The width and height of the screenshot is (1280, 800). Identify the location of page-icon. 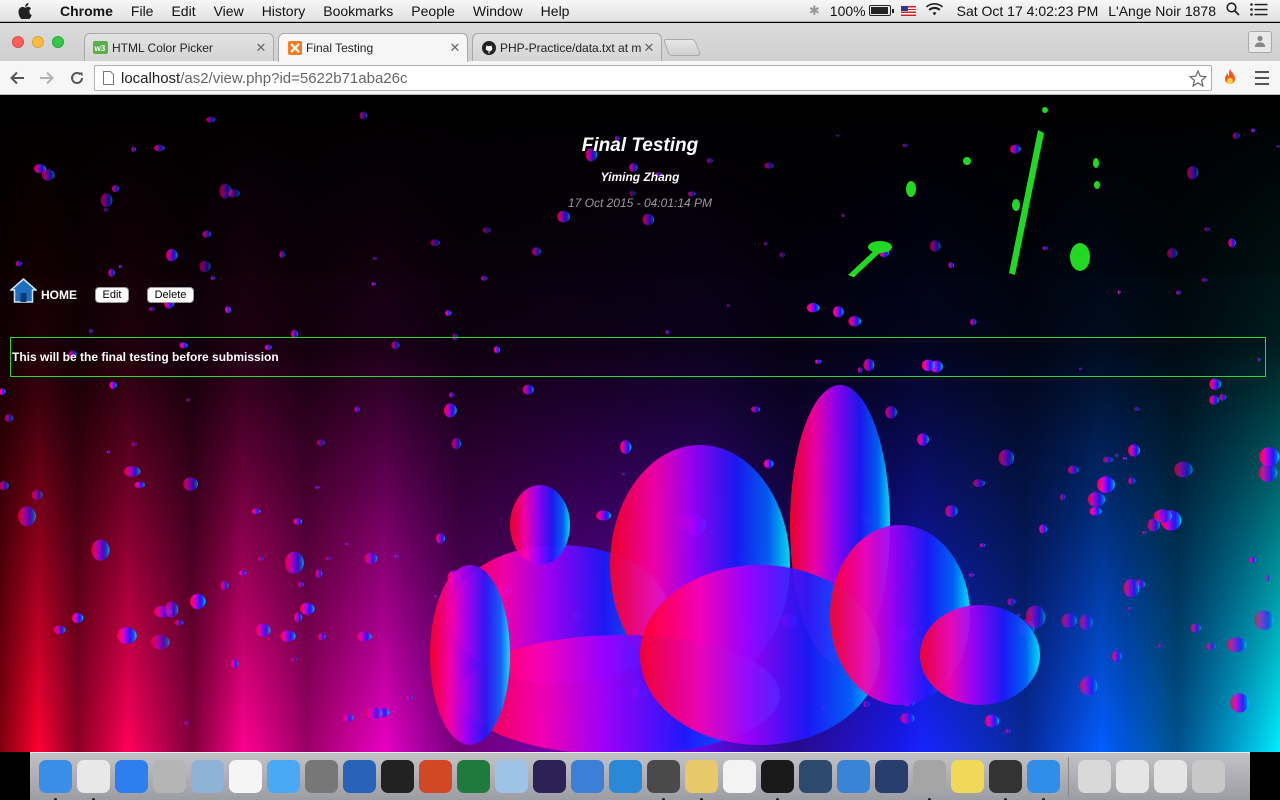
(108, 78).